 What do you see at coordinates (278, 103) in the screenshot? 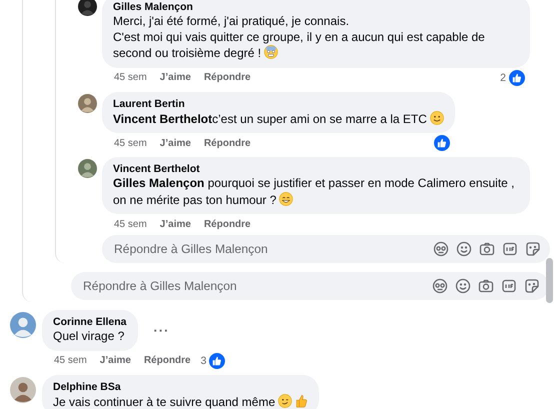
I see `author-name: Laurent Bertin` at bounding box center [278, 103].